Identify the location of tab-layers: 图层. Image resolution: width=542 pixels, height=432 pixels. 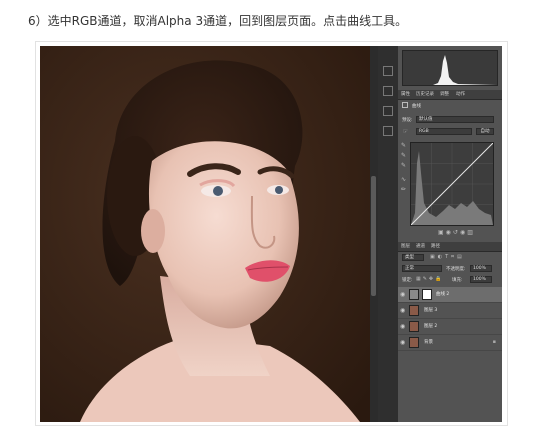
(405, 246).